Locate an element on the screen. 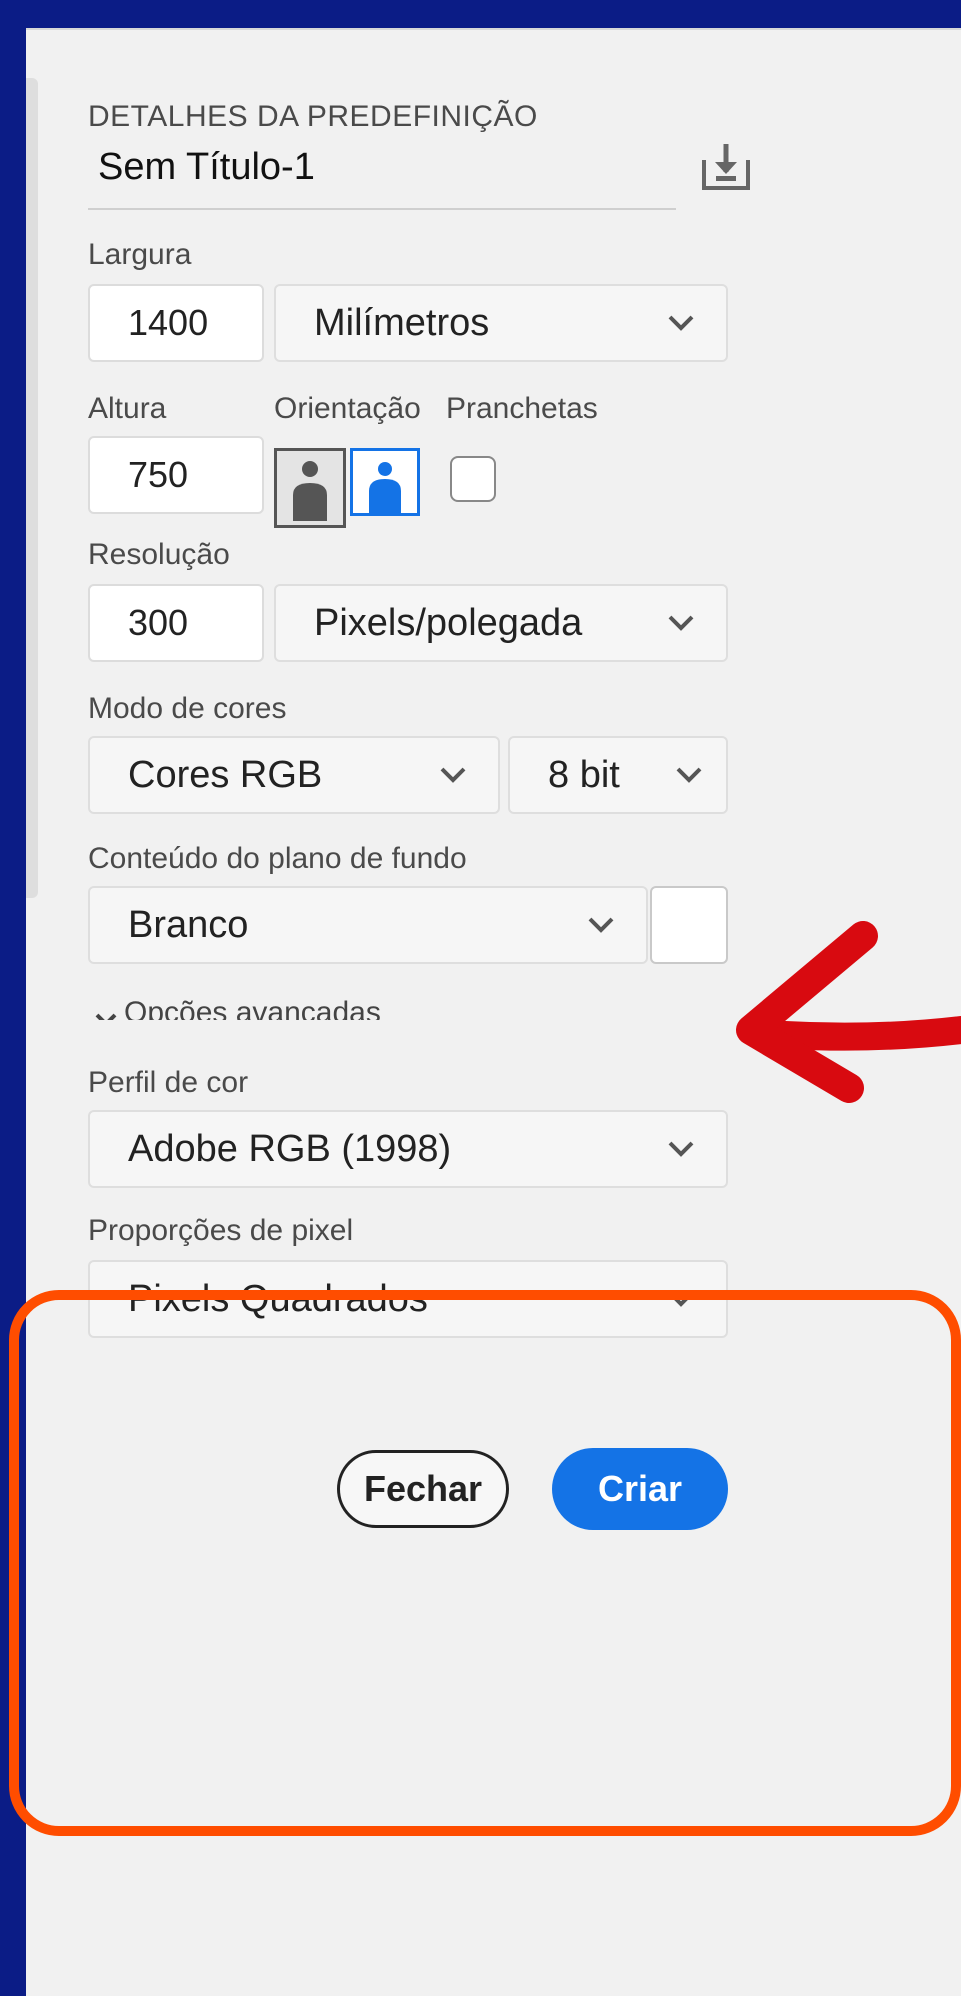 This screenshot has height=1996, width=961. pixel-aspect-label: Proporções de pixel is located at coordinates (221, 1230).